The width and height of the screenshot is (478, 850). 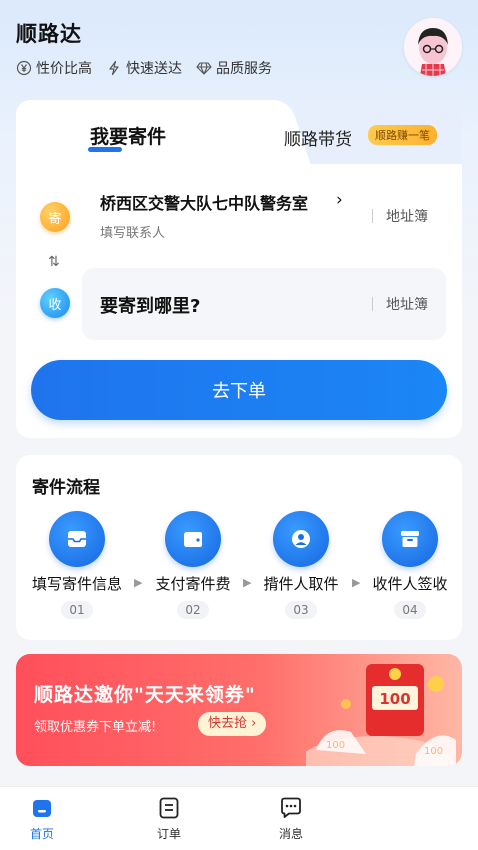 What do you see at coordinates (239, 818) in the screenshot?
I see `bottom-tab-bar: 首页 订单 消息` at bounding box center [239, 818].